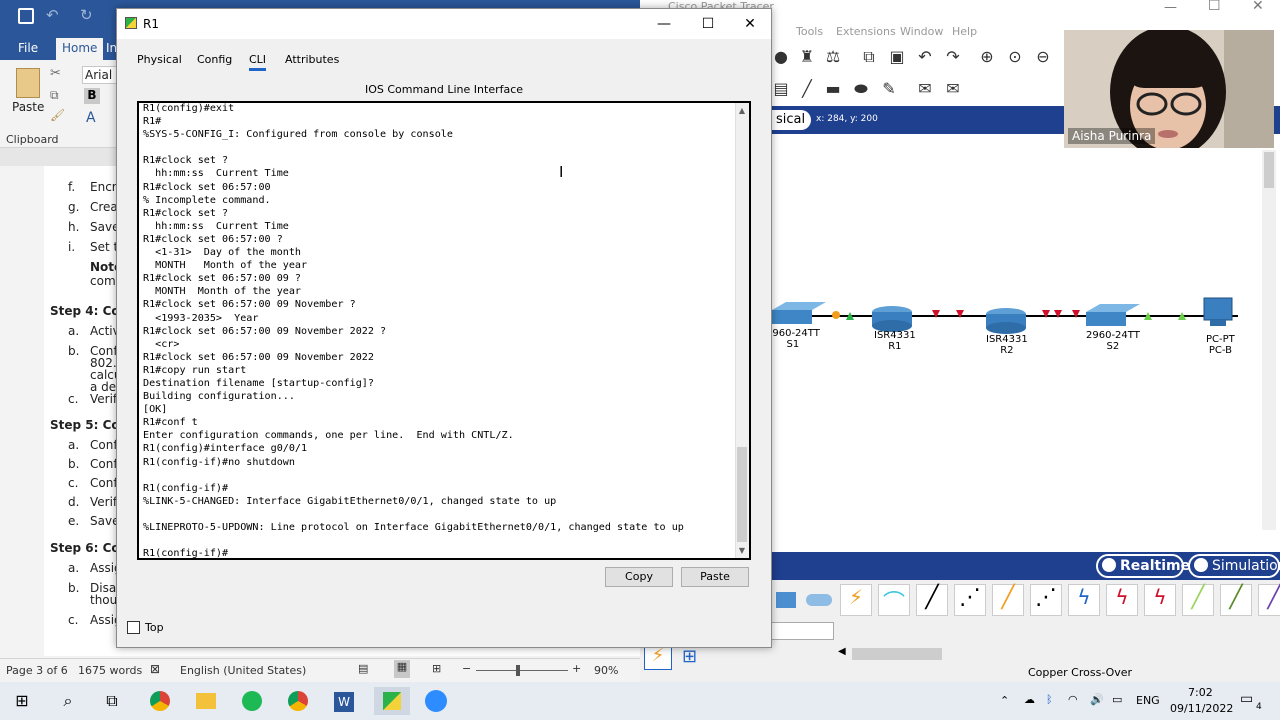 The image size is (1280, 721). Describe the element at coordinates (809, 31) in the screenshot. I see `menu-tools: Tools` at that location.